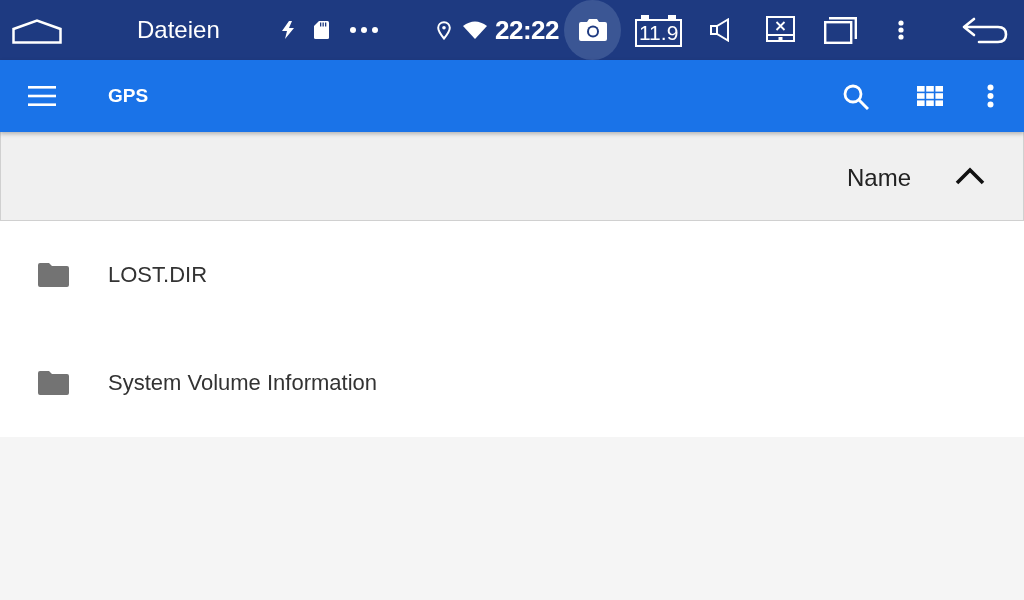 This screenshot has width=1024, height=600. What do you see at coordinates (930, 96) in the screenshot?
I see `grid-view-icon` at bounding box center [930, 96].